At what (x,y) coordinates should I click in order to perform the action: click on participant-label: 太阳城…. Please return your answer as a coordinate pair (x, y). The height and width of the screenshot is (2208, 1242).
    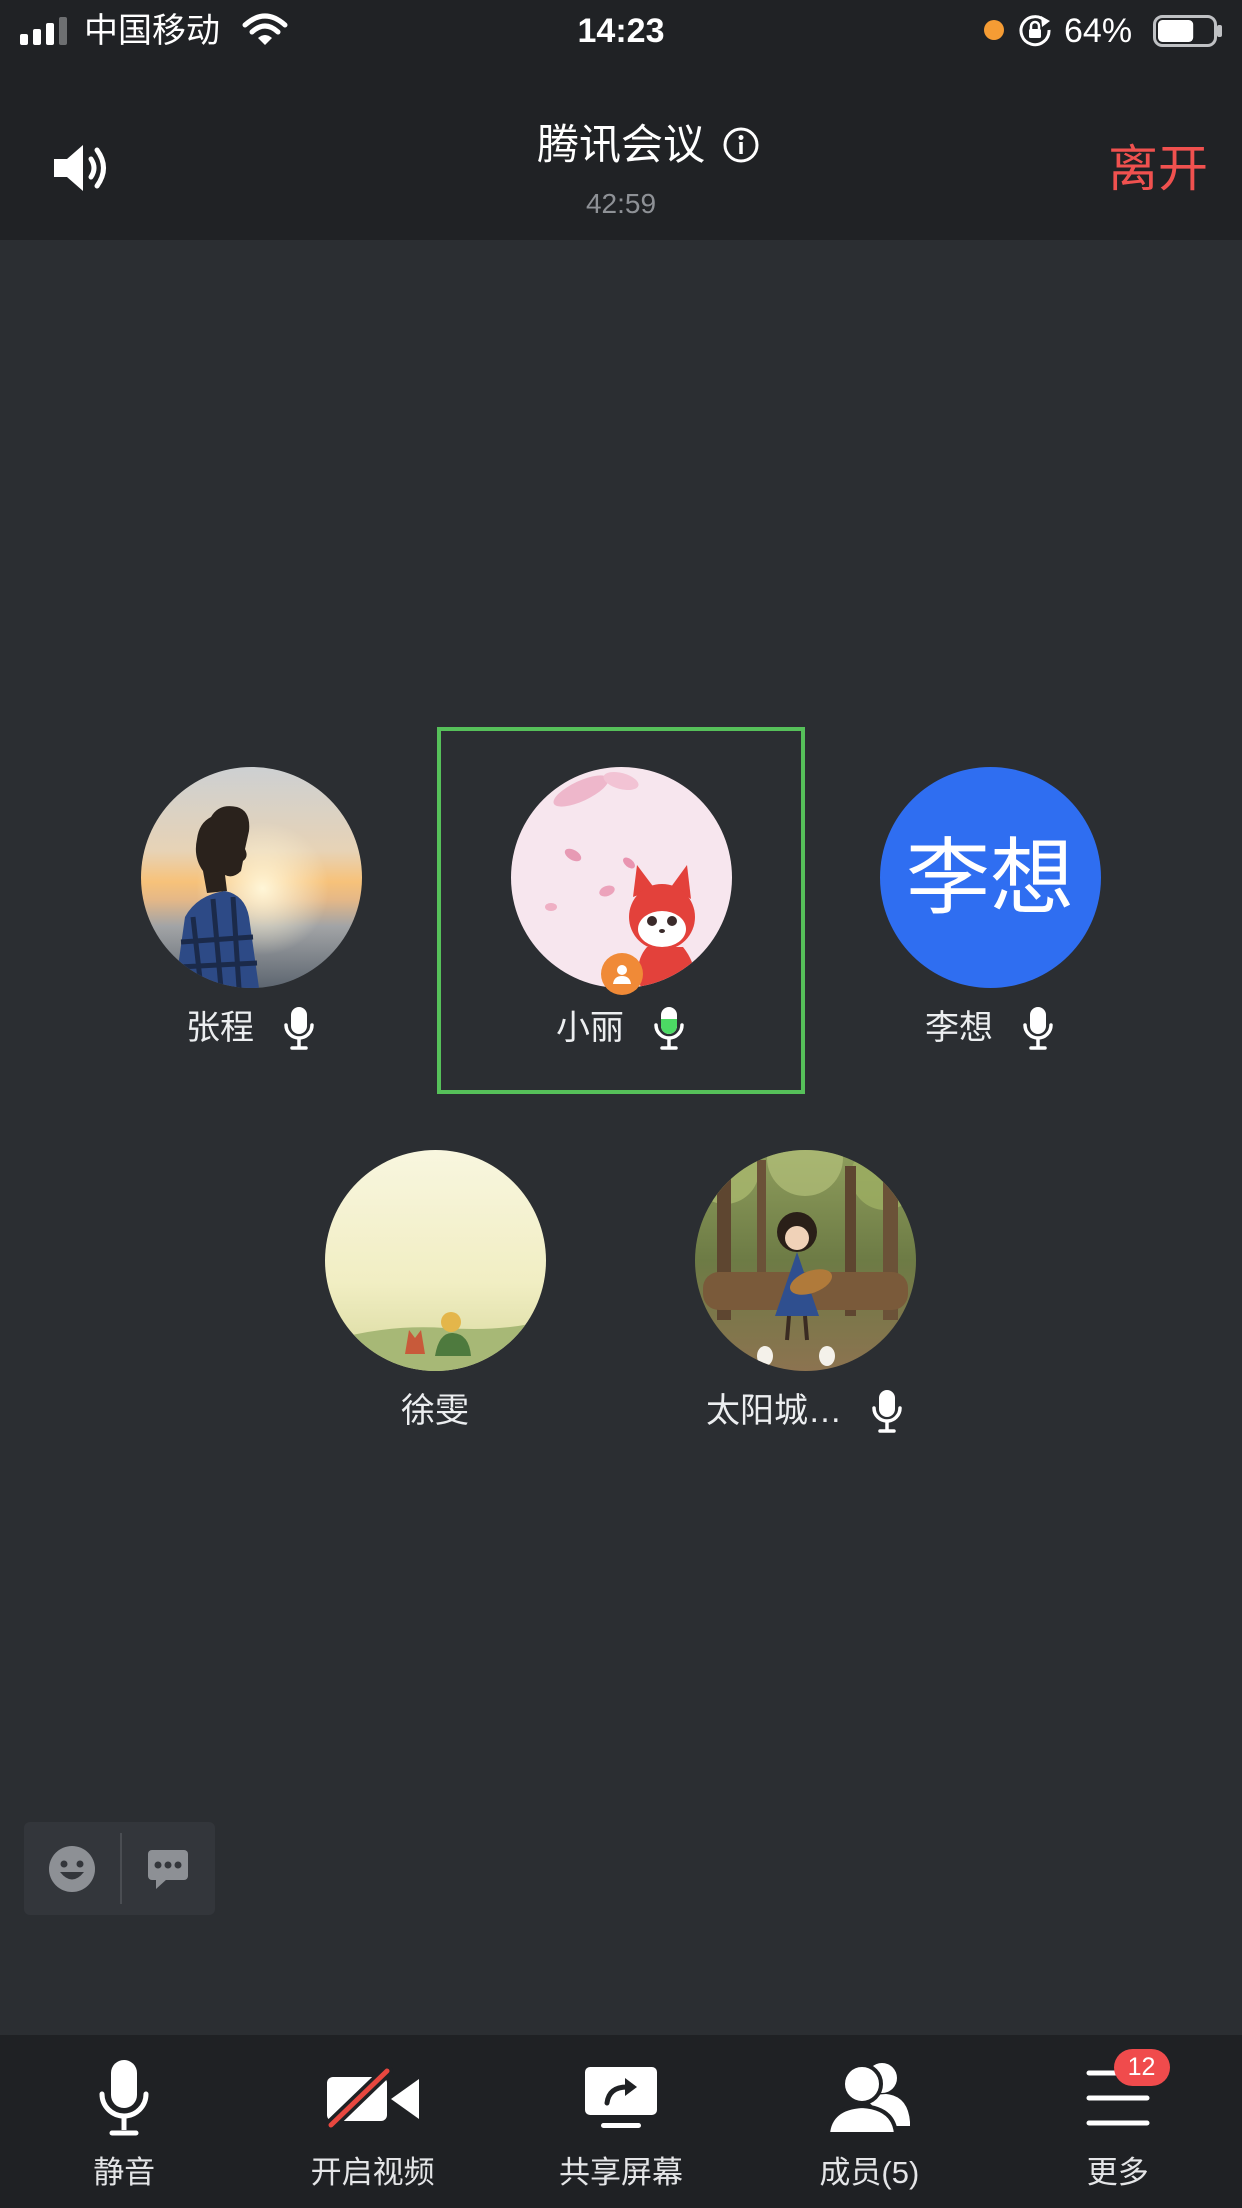
    Looking at the image, I should click on (805, 1411).